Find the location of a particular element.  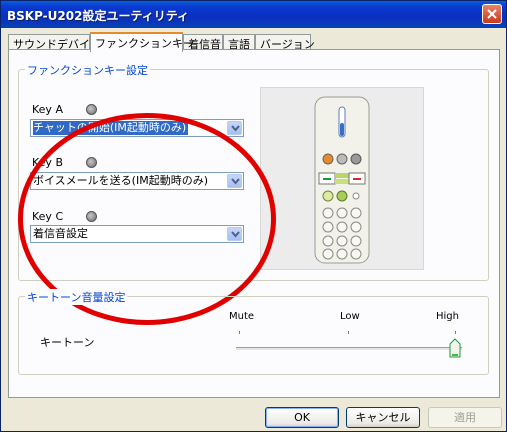

tab-function-keys: ファンクションキー is located at coordinates (142, 42).